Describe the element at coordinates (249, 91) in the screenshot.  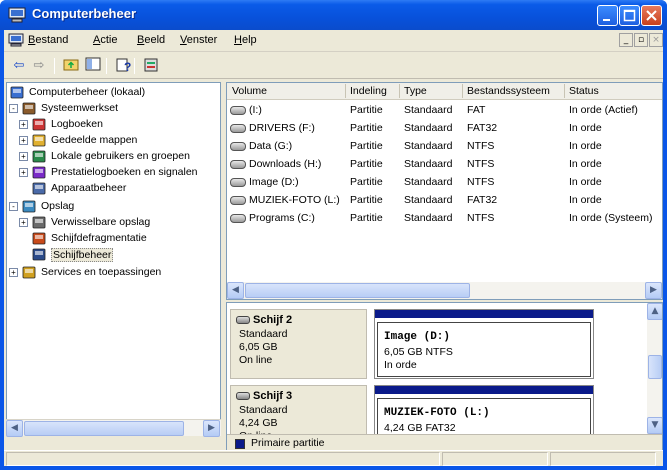
I see `column-header-volume: Volume` at that location.